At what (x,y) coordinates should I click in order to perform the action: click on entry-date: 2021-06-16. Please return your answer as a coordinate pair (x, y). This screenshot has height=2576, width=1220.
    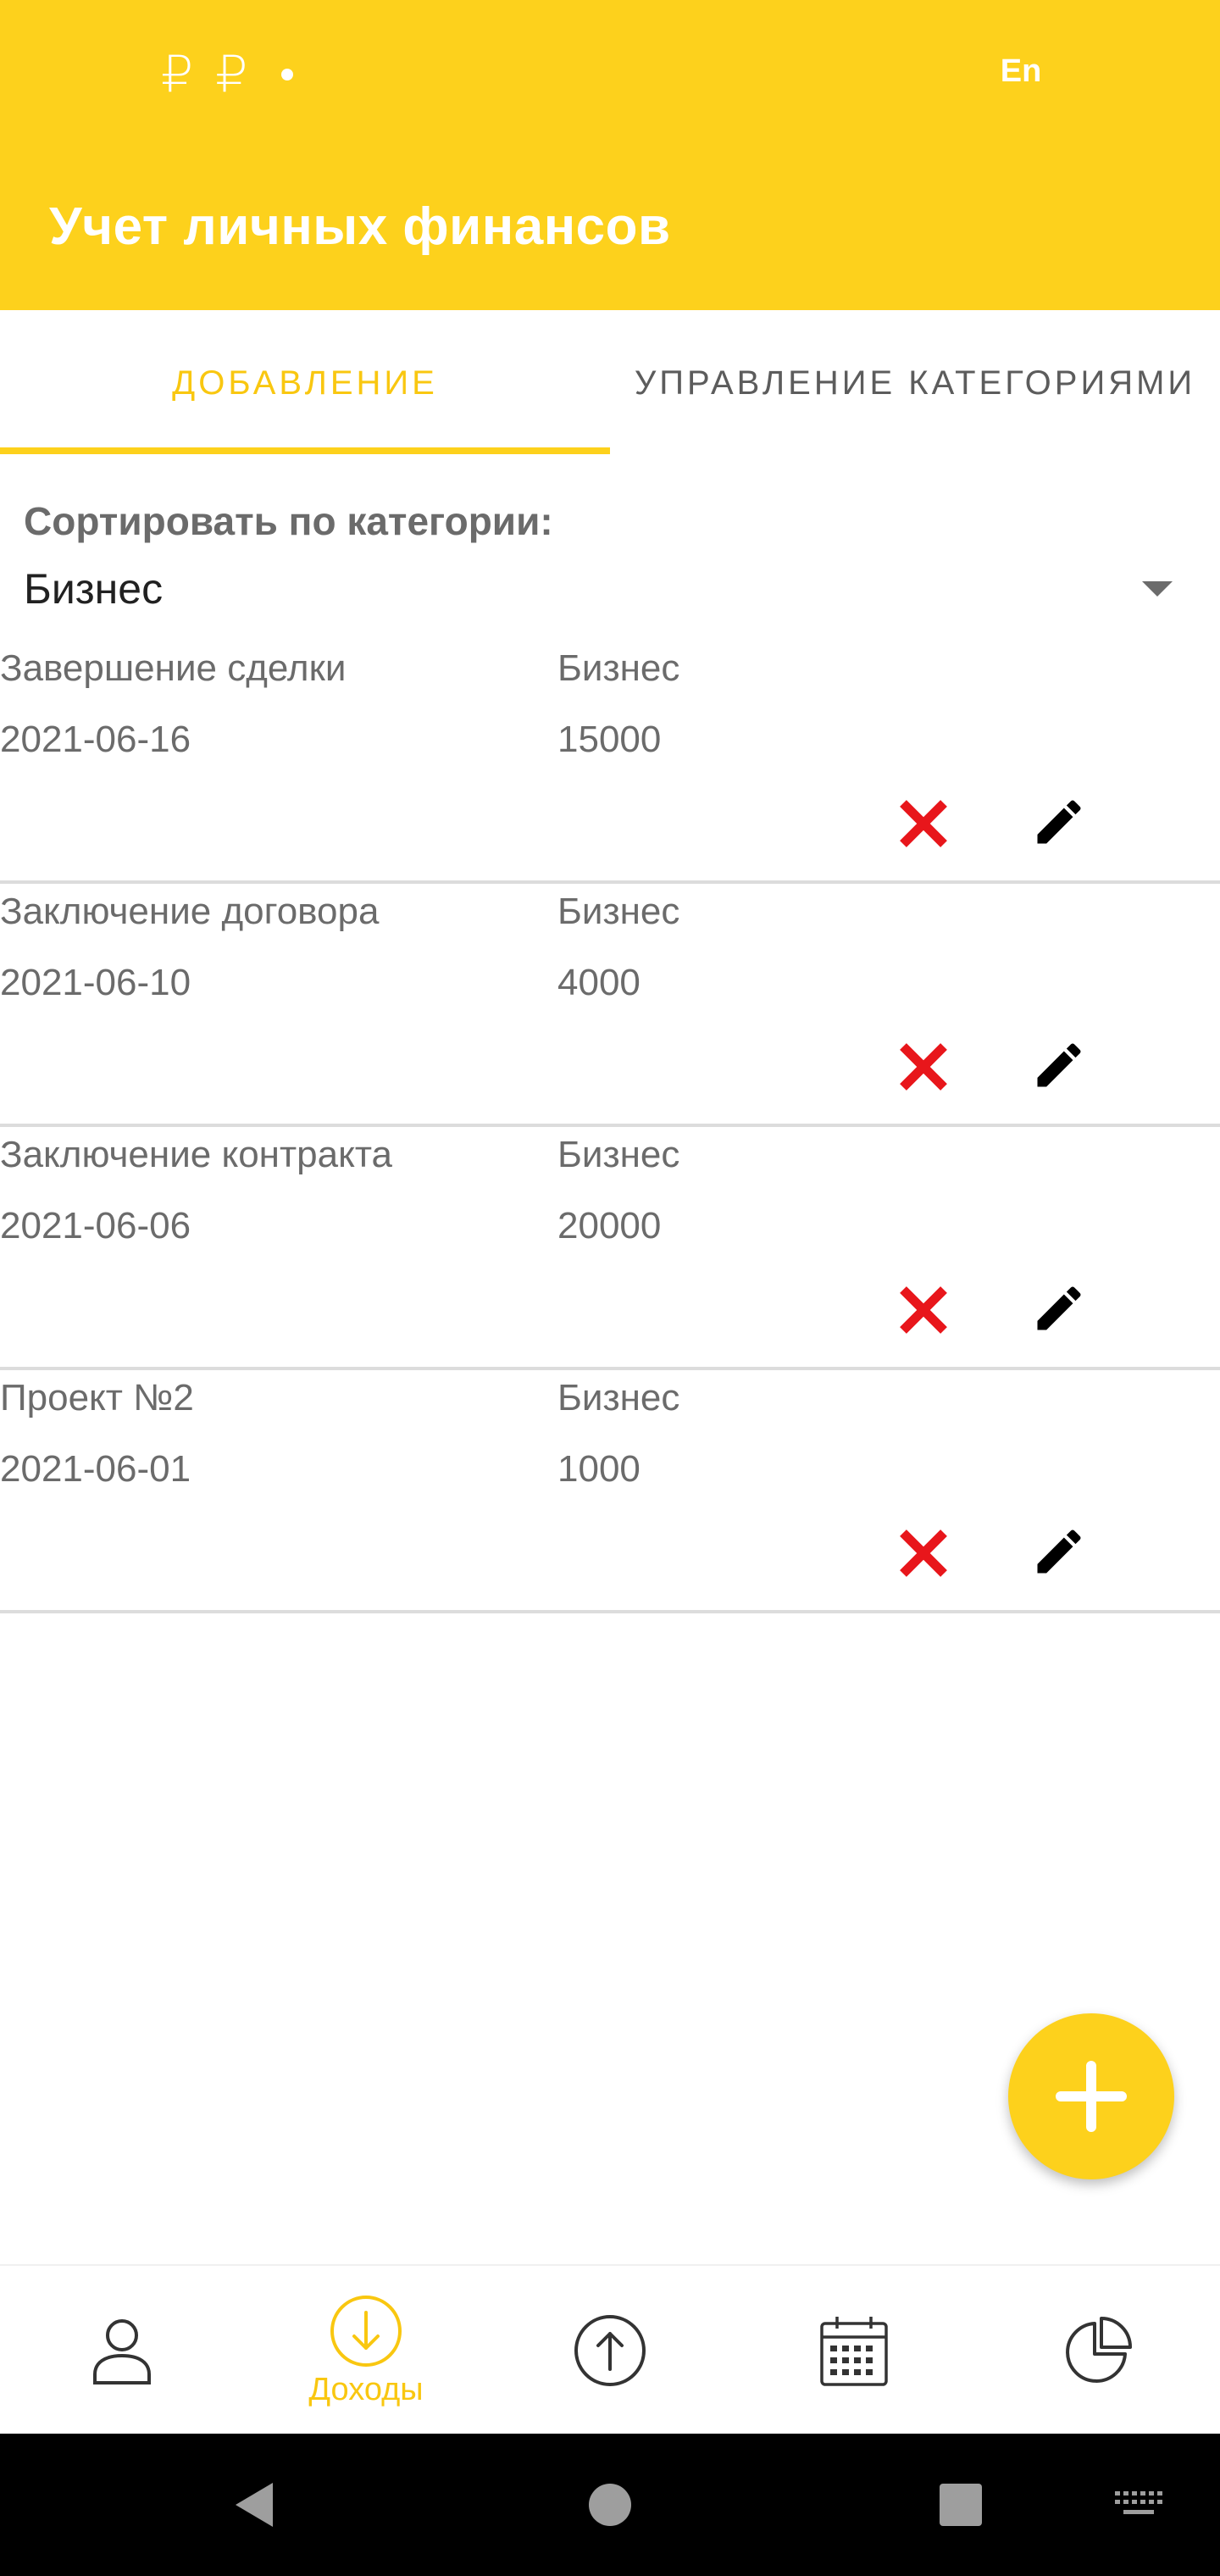
    Looking at the image, I should click on (95, 739).